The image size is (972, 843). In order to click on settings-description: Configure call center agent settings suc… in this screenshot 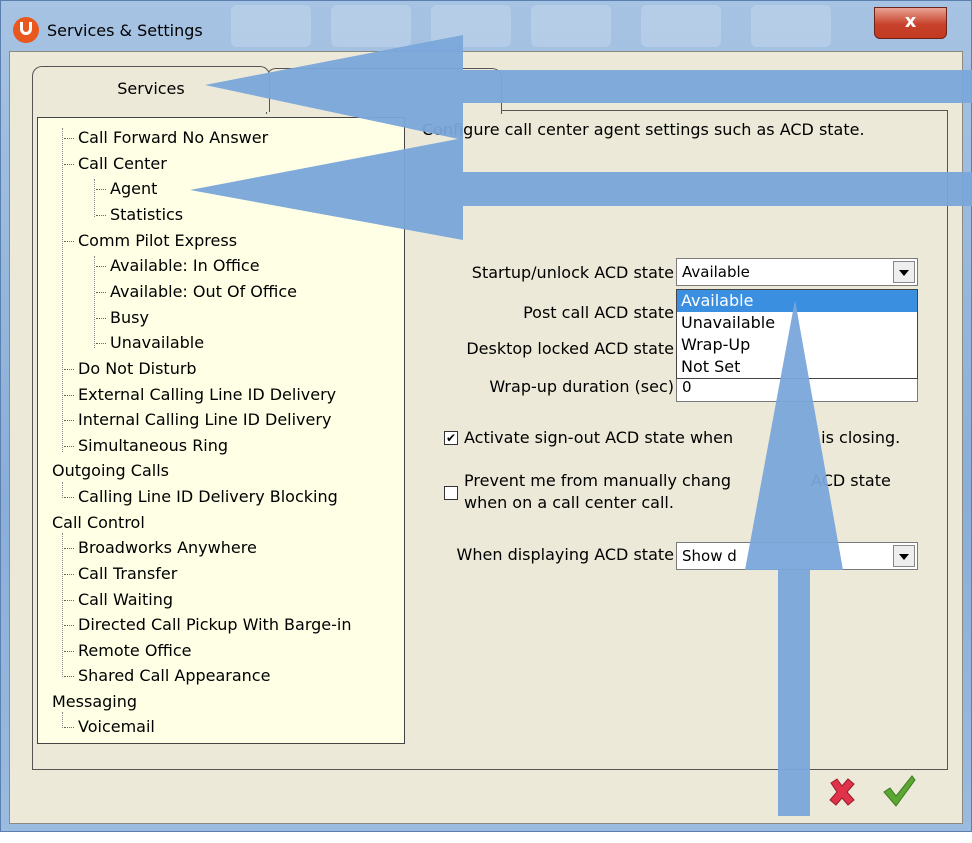, I will do `click(643, 129)`.